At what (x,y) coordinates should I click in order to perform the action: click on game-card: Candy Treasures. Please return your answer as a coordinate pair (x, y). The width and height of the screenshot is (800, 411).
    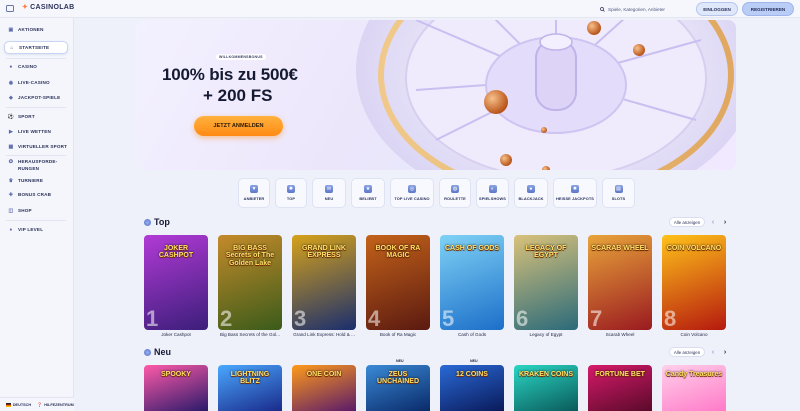
    Looking at the image, I should click on (694, 388).